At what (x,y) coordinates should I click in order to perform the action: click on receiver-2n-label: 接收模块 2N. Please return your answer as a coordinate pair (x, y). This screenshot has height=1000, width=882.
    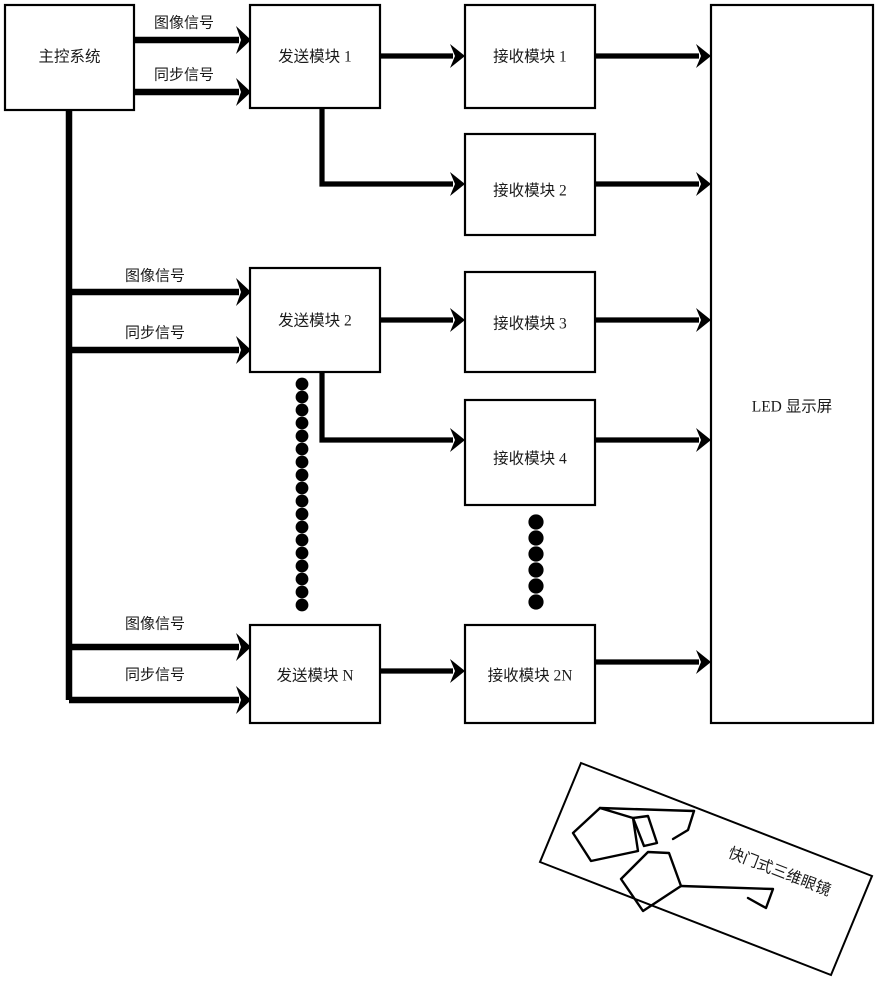
    Looking at the image, I should click on (530, 676).